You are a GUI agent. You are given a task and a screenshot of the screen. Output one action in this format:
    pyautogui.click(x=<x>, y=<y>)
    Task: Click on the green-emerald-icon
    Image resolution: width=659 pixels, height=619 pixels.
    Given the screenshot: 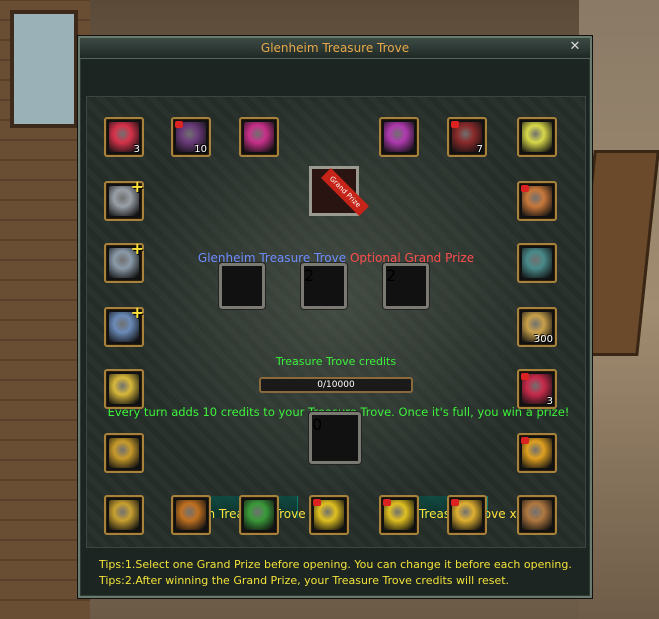 What is the action you would take?
    pyautogui.click(x=259, y=515)
    